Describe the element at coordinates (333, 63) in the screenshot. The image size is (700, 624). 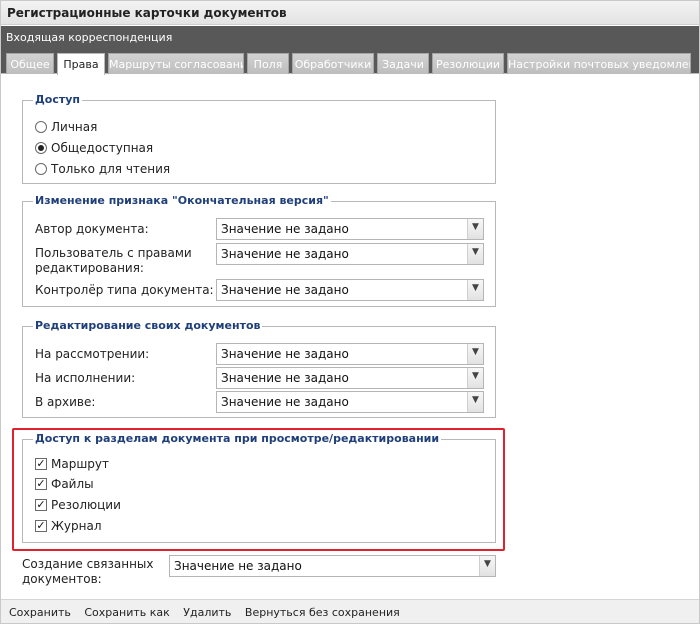
I see `tab-handlers: Обработчики` at that location.